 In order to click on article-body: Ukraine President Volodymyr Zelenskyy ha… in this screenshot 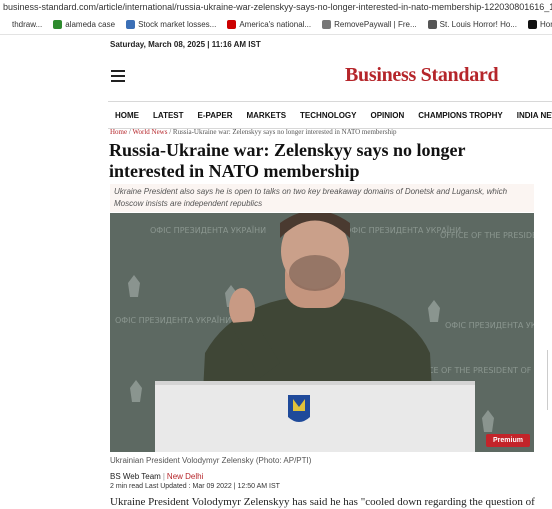, I will do `click(322, 502)`.